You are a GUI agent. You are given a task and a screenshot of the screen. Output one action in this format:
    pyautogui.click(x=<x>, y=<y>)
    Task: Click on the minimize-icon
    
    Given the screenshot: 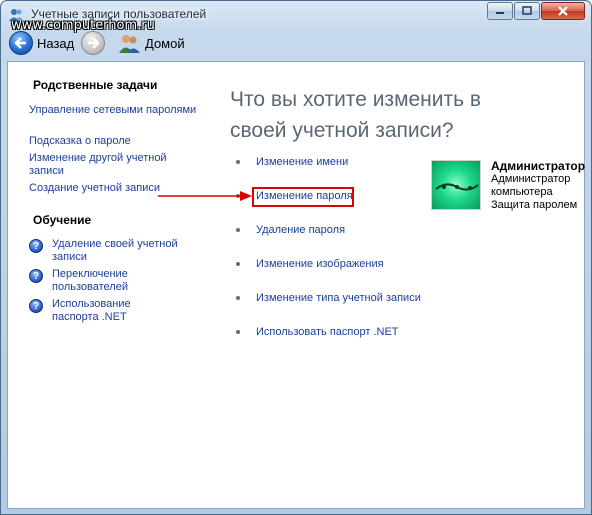 What is the action you would take?
    pyautogui.click(x=500, y=13)
    